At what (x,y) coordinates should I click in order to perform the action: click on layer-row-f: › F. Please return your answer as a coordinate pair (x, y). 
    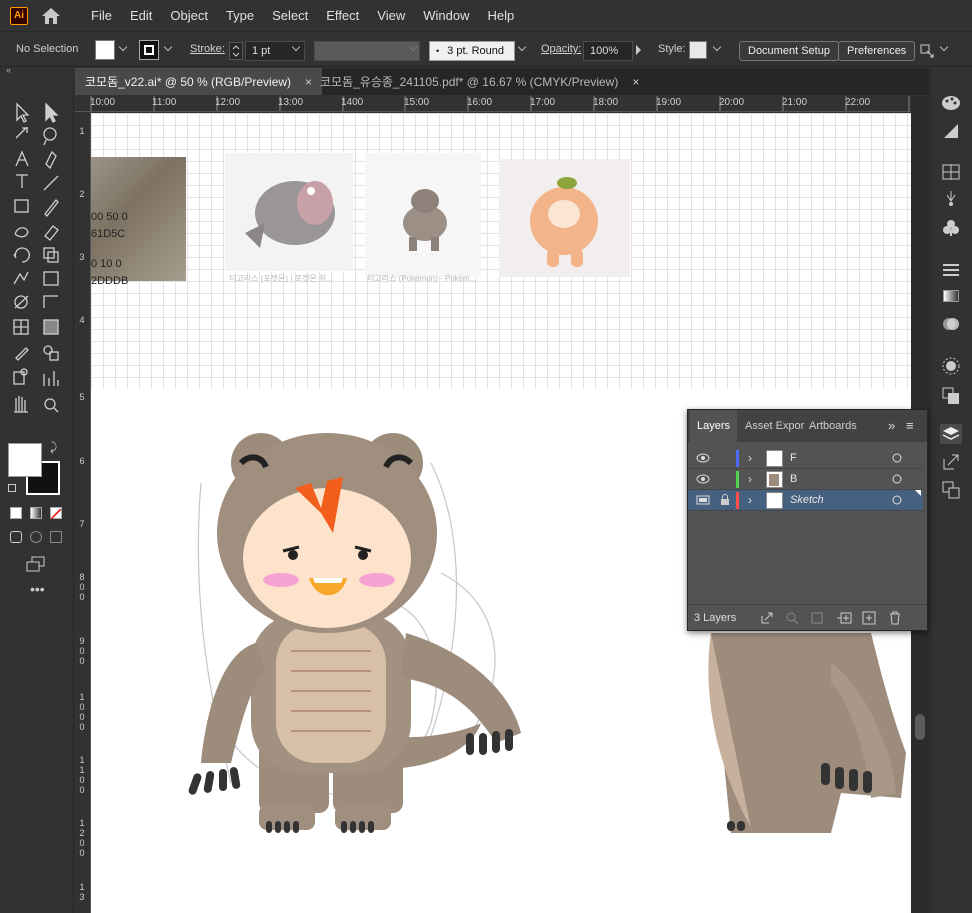
    Looking at the image, I should click on (805, 458).